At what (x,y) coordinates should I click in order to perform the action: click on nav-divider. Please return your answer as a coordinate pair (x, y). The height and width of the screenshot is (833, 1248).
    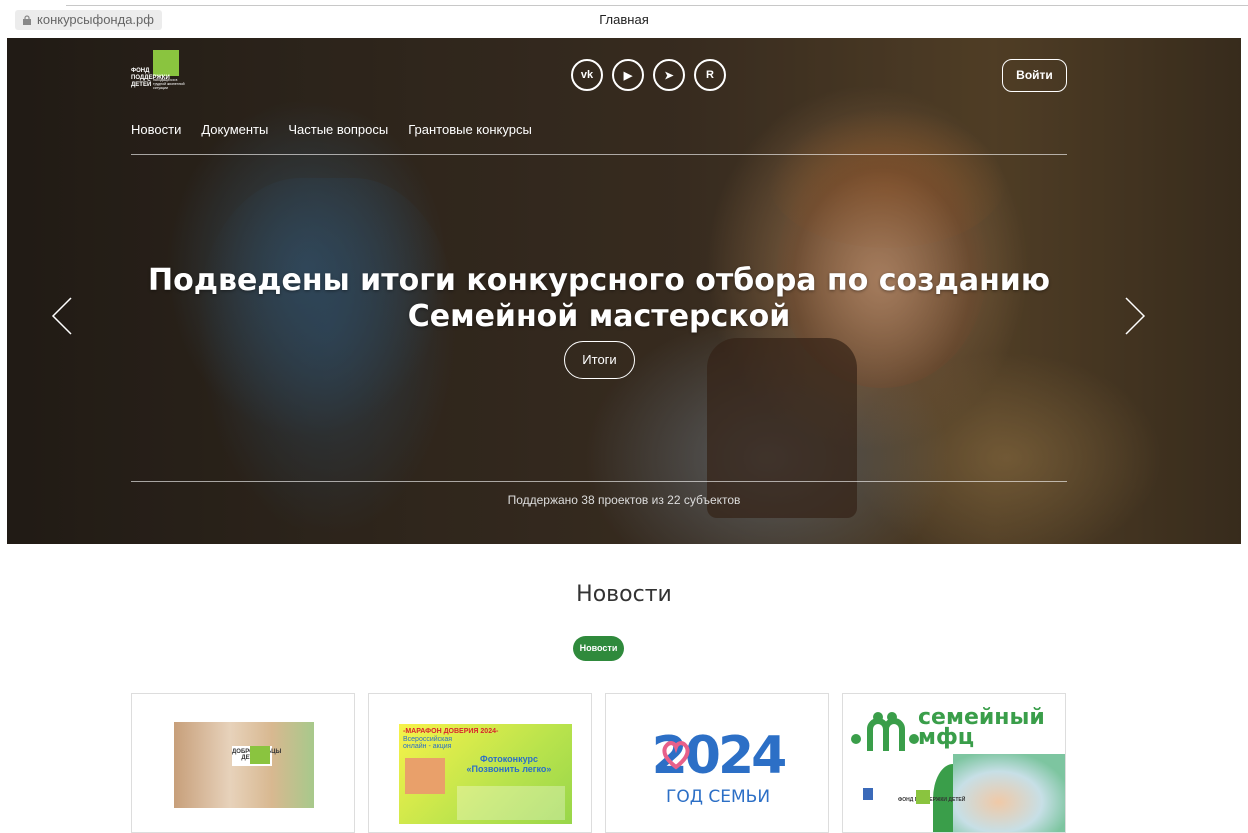
    Looking at the image, I should click on (599, 154).